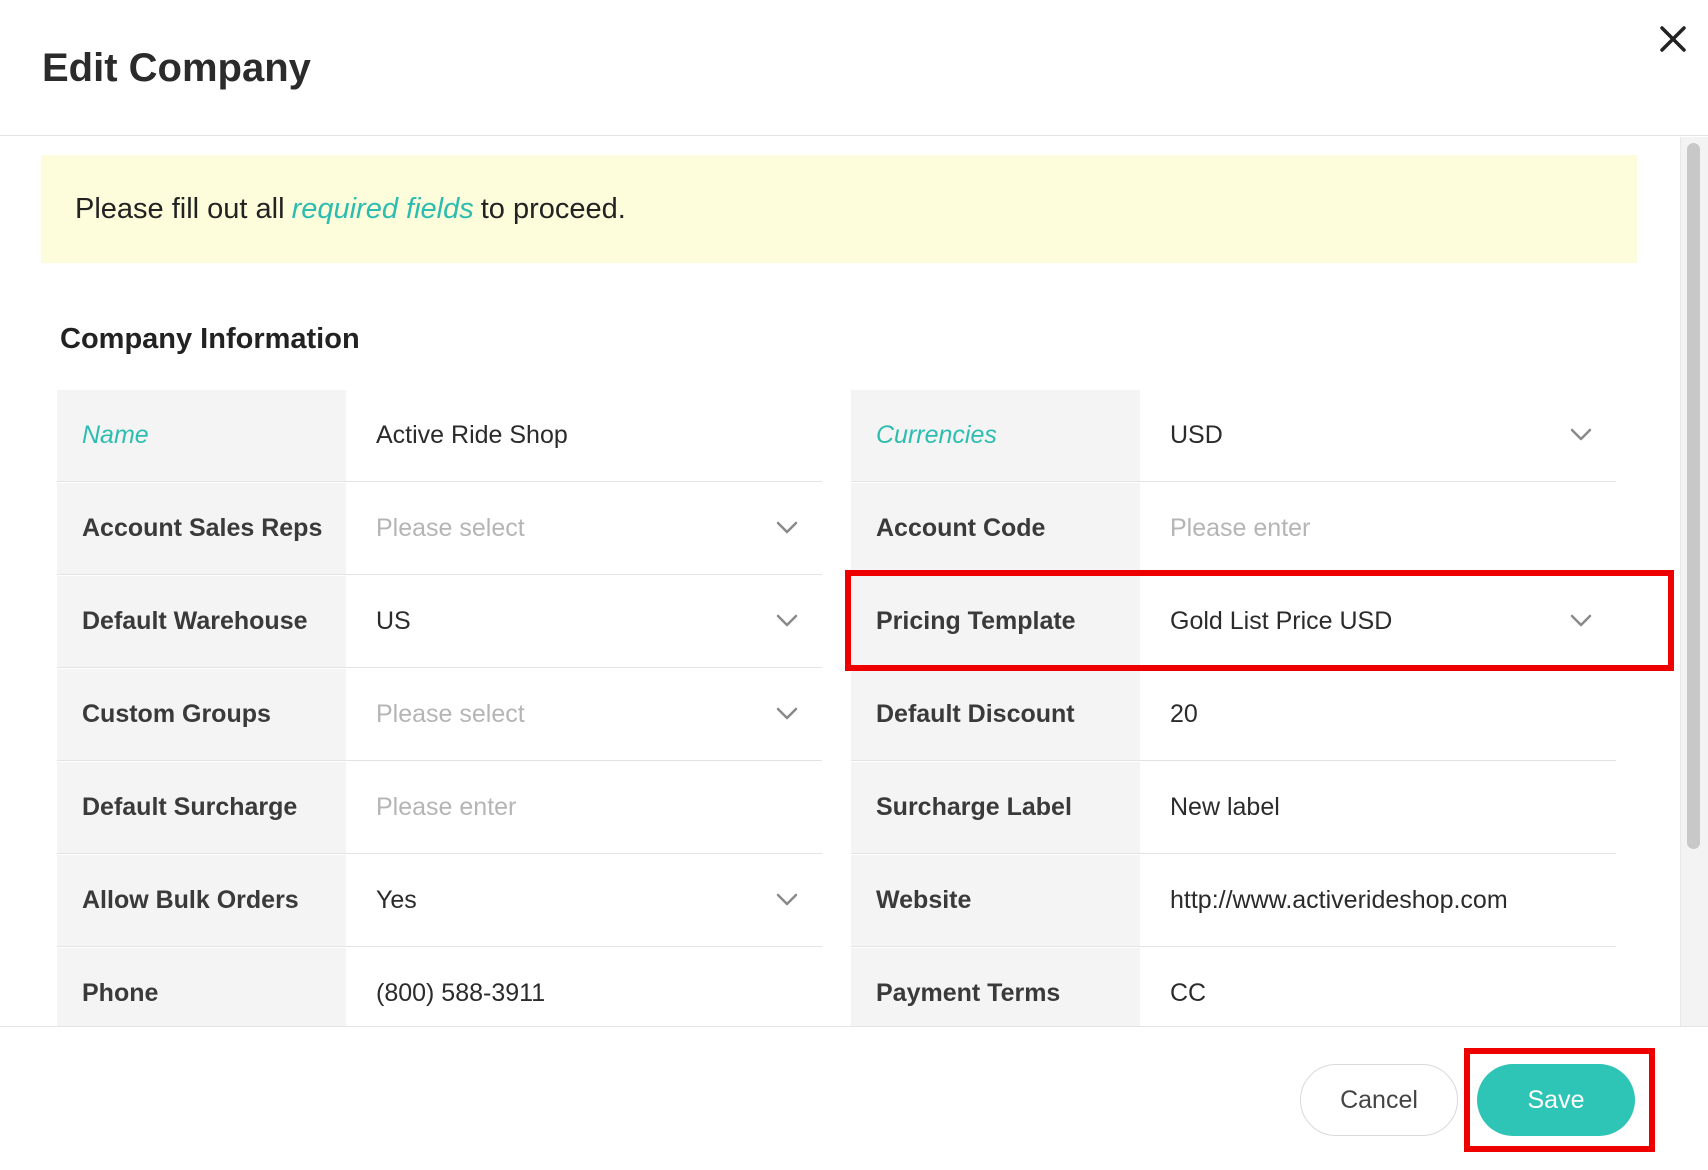 This screenshot has height=1170, width=1708. I want to click on field-row-account-sales-reps: Account Sales Reps Please select, so click(439, 529).